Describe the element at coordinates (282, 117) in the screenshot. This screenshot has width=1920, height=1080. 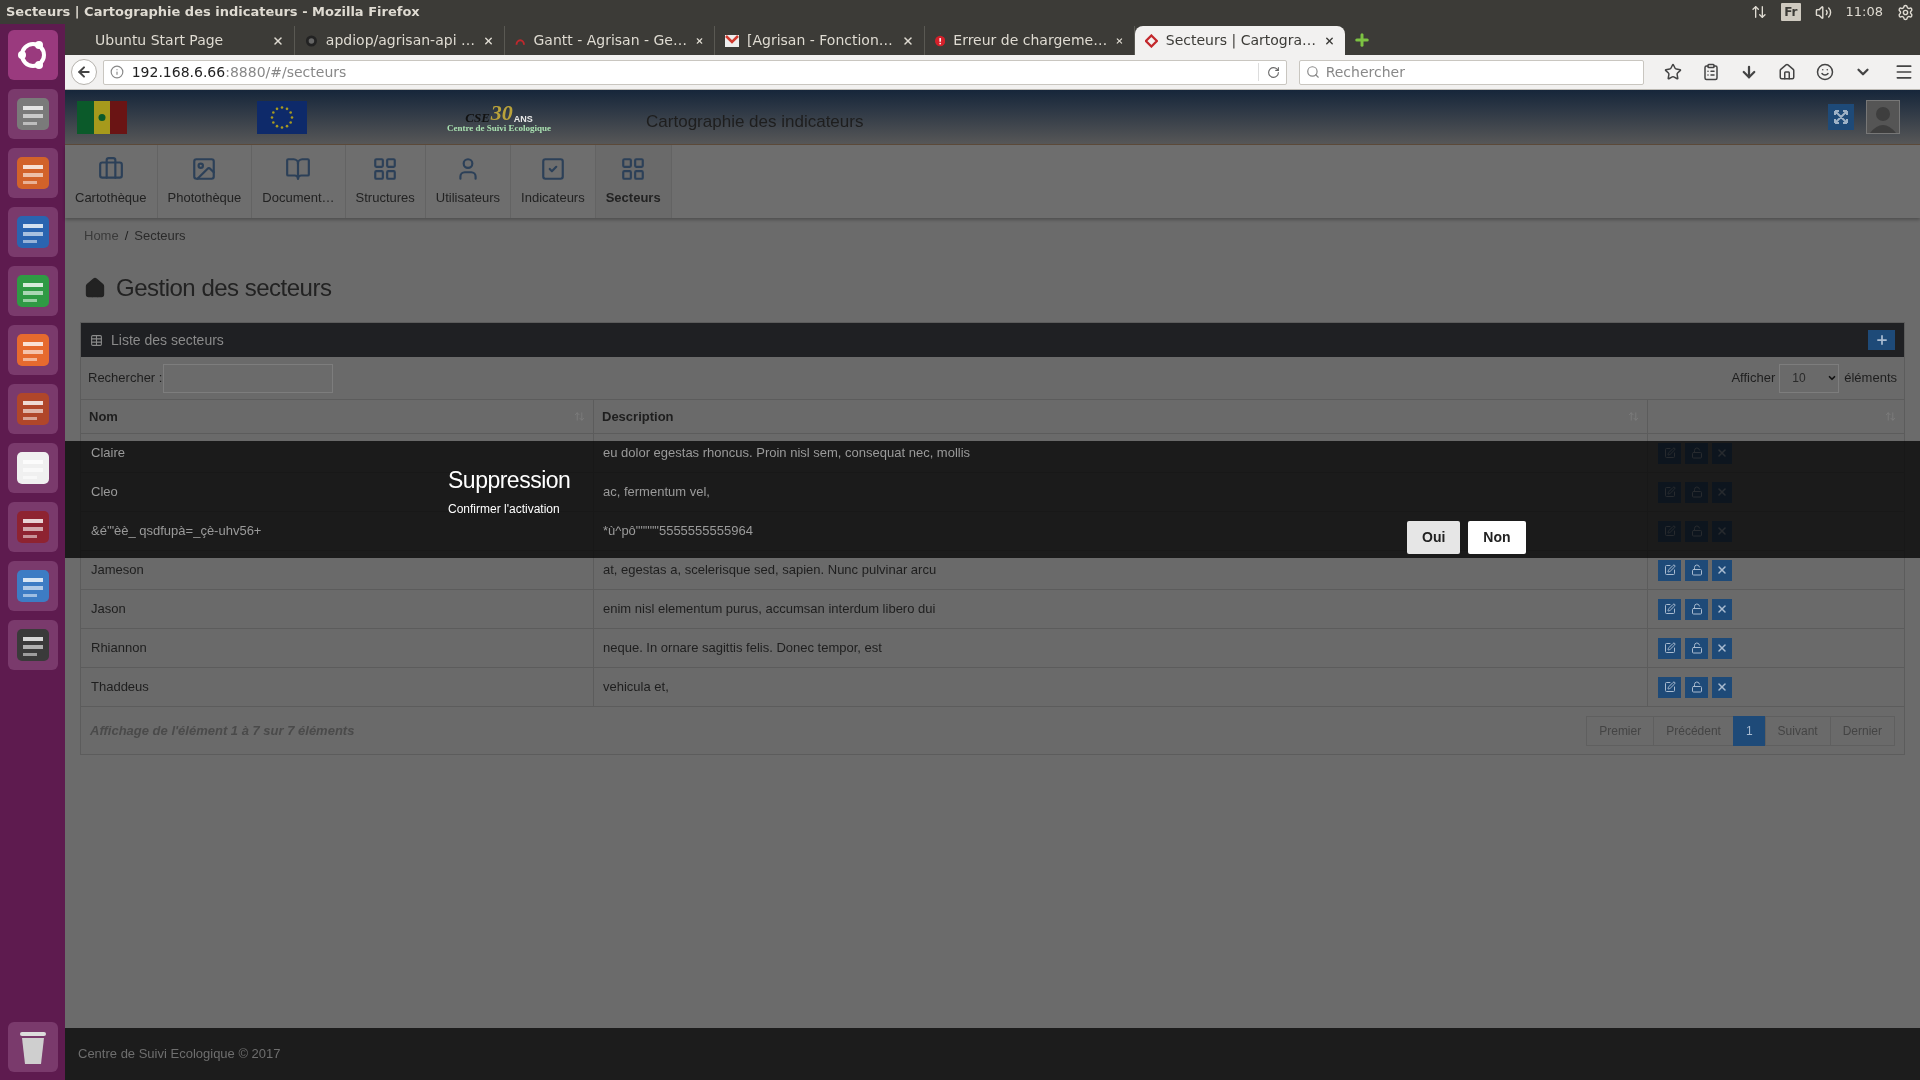
I see `star-ring-flag-icon` at that location.